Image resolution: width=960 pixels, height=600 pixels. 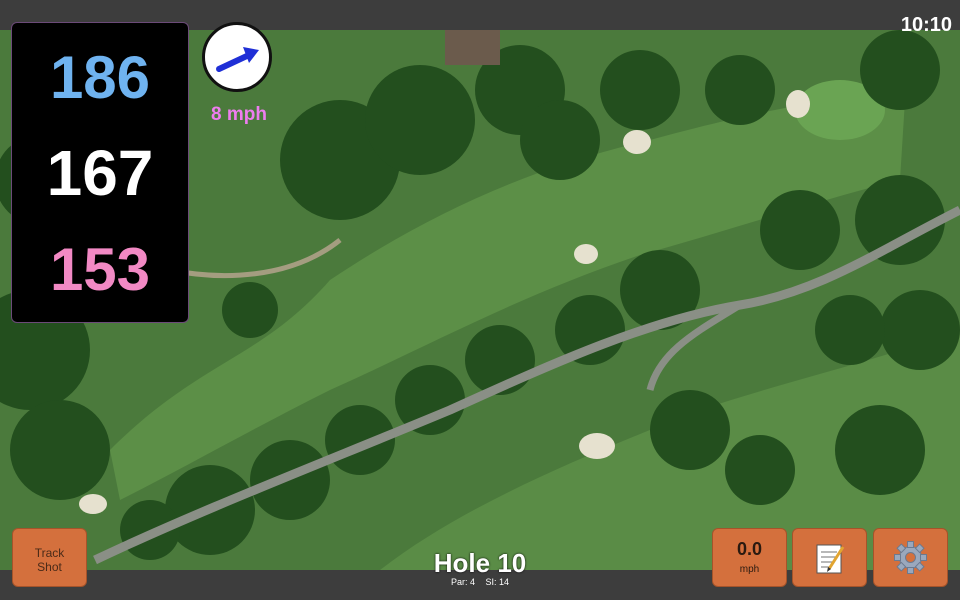 I want to click on middle-distance: 167, so click(x=100, y=173).